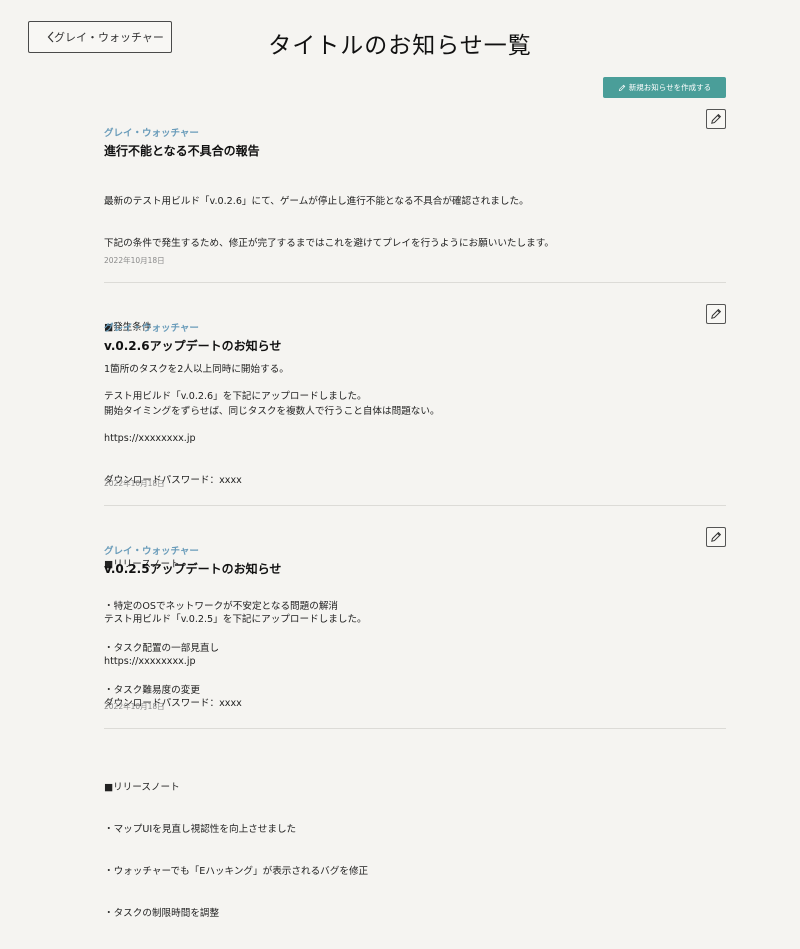 This screenshot has width=800, height=949. I want to click on body-line: ■リリースノート, so click(142, 787).